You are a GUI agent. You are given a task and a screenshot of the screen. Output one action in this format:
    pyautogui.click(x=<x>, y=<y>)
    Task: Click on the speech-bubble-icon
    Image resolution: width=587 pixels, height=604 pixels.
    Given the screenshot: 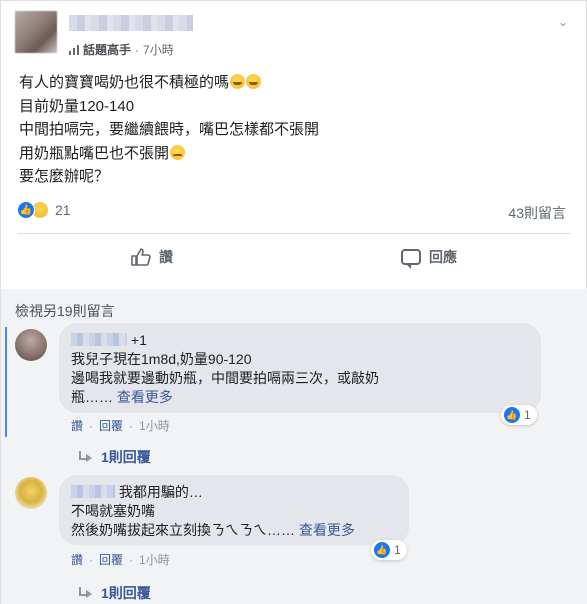 What is the action you would take?
    pyautogui.click(x=411, y=259)
    